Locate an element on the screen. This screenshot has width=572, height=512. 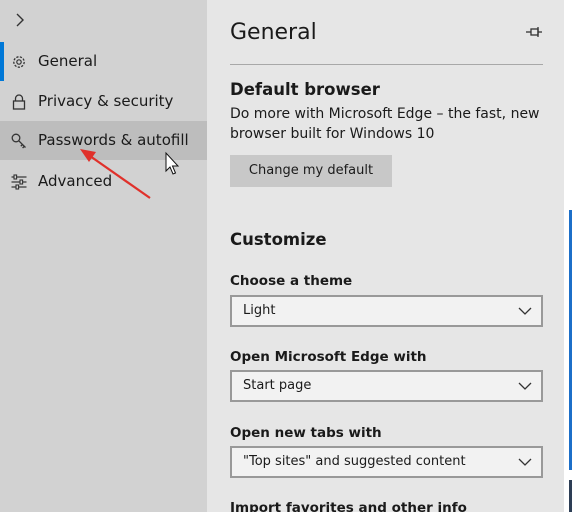
customize-heading: Customize is located at coordinates (278, 239).